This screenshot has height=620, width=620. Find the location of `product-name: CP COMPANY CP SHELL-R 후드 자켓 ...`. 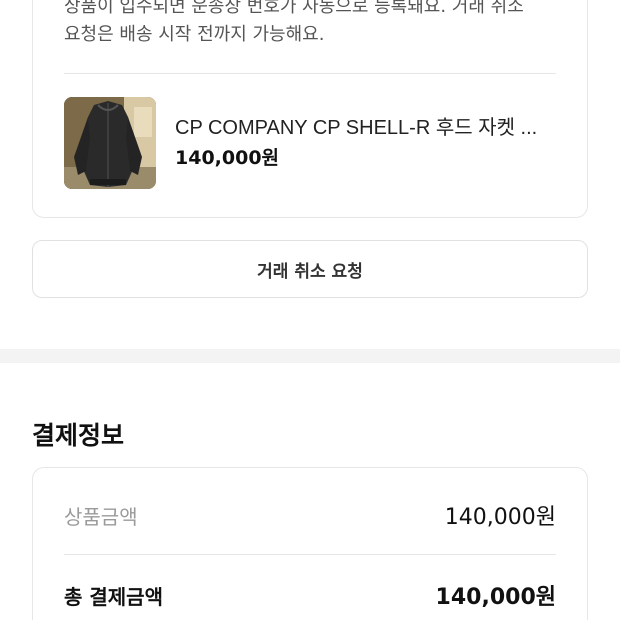

product-name: CP COMPANY CP SHELL-R 후드 자켓 ... is located at coordinates (356, 128).